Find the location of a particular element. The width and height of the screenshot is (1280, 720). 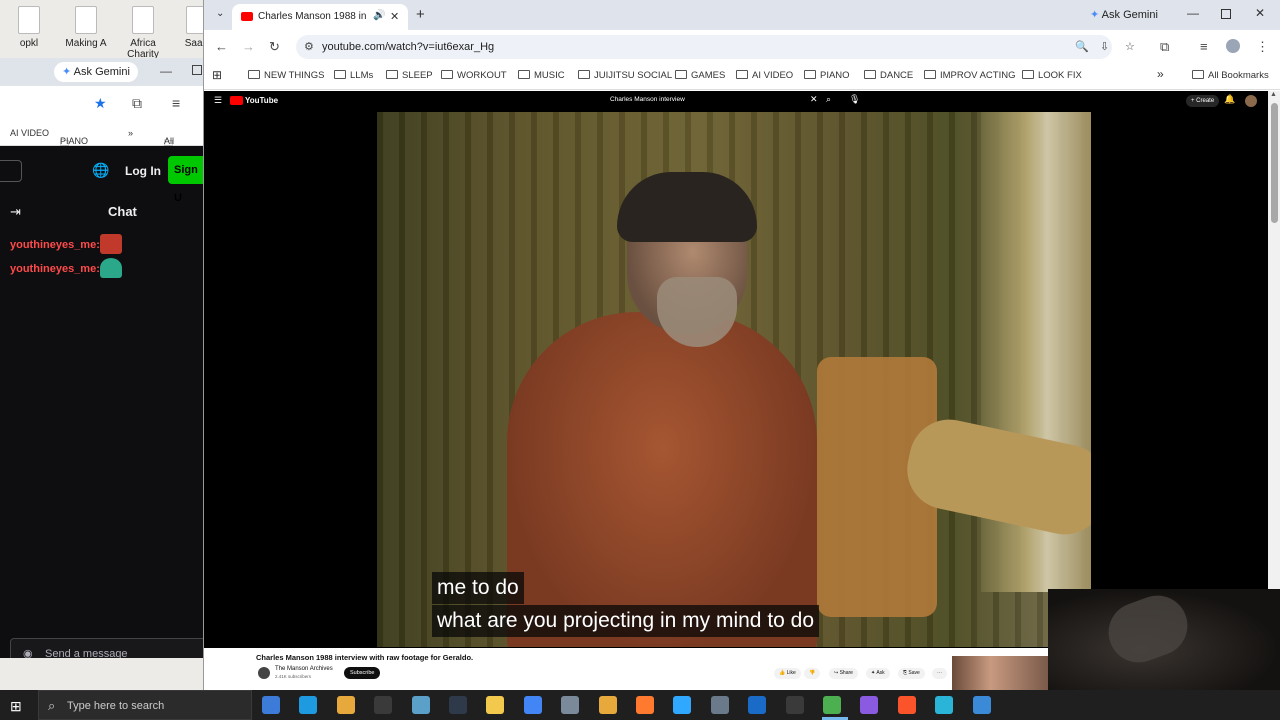

bookmark-item: DANCE is located at coordinates (888, 75).